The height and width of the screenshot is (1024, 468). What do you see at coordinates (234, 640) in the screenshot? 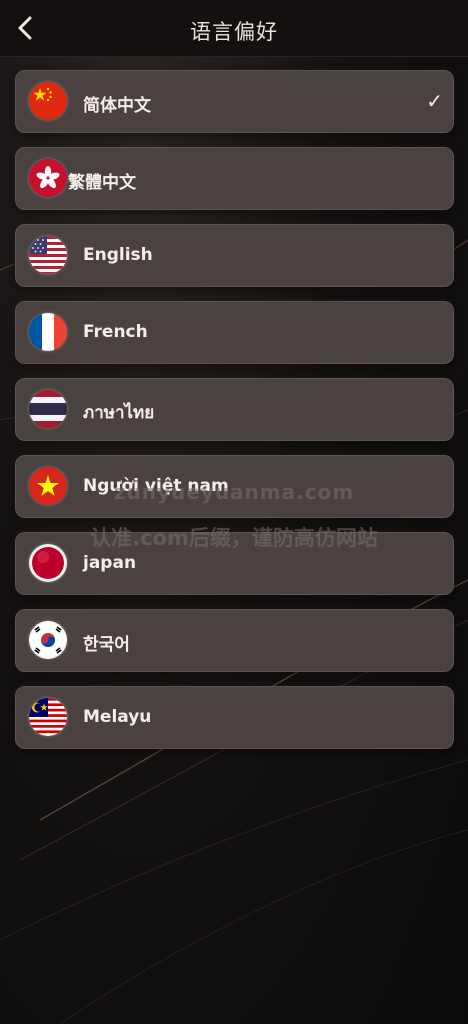
I see `language-option-korean: 한국어` at bounding box center [234, 640].